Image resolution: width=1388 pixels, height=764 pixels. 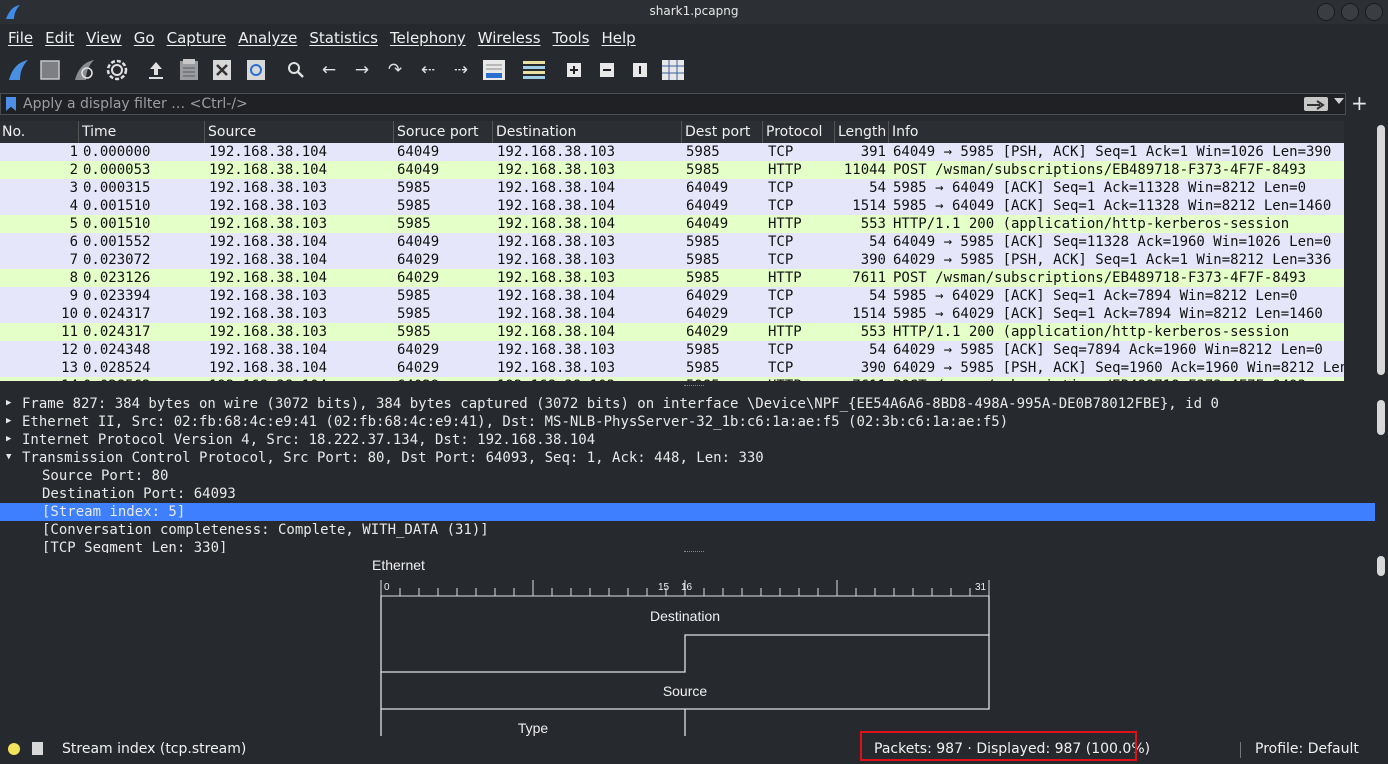 What do you see at coordinates (362, 70) in the screenshot?
I see `go-forward-icon: →` at bounding box center [362, 70].